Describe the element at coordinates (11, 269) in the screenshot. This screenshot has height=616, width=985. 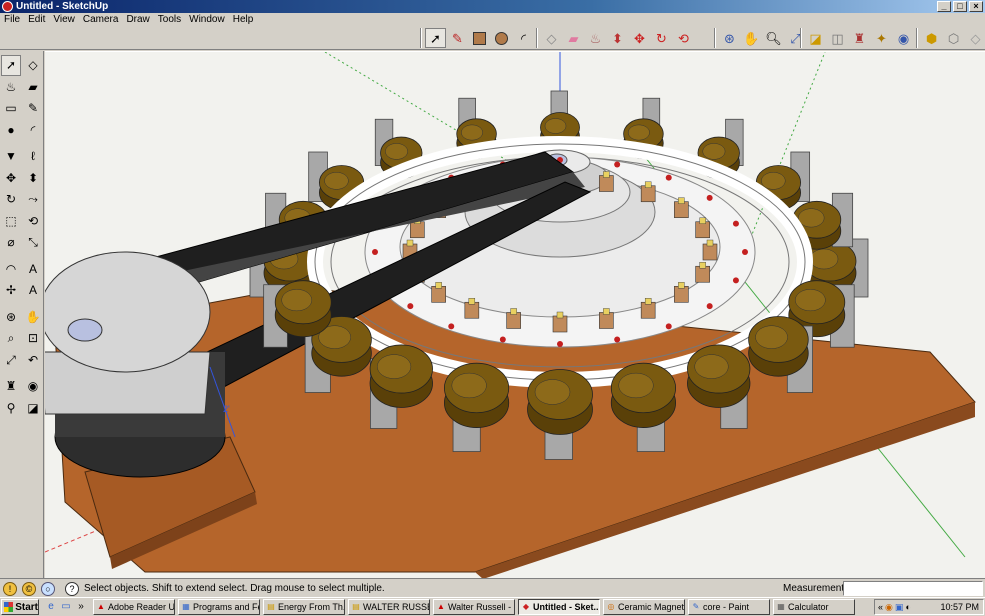
I see `protractor-tool-icon: ◠` at that location.